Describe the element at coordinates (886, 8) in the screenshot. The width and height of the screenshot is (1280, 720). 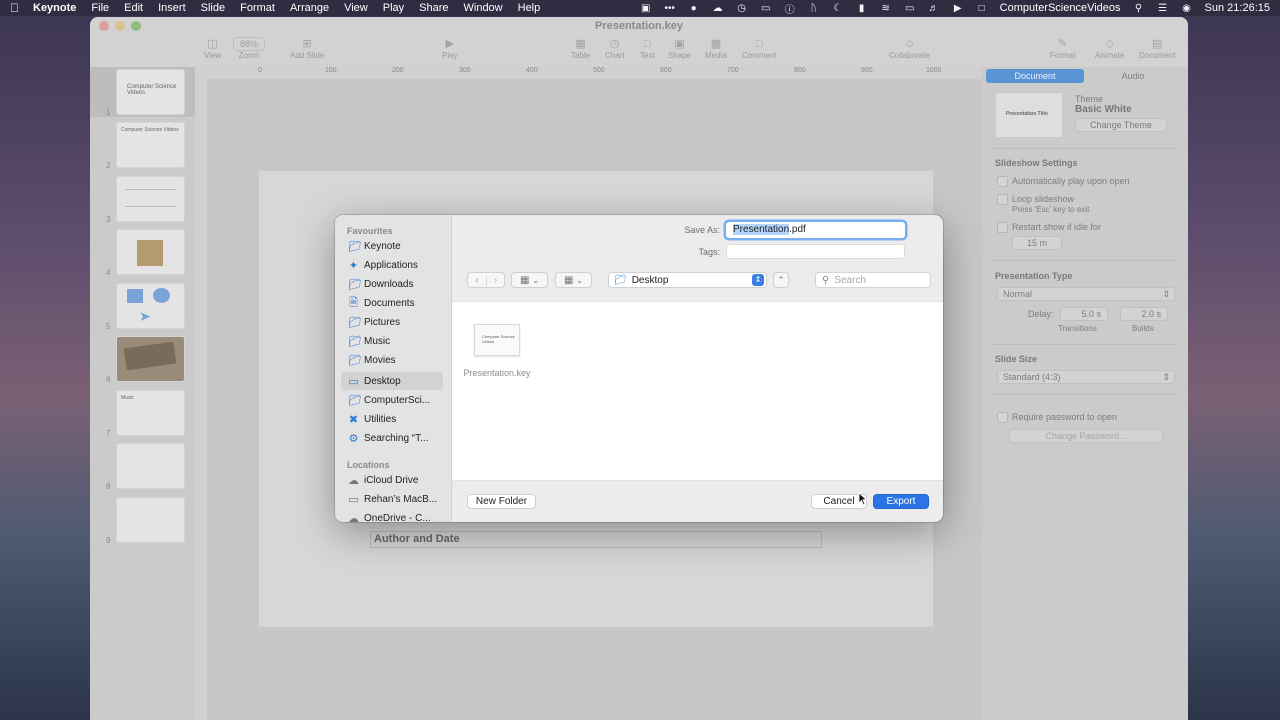
I see `wifi-icon: ≋` at that location.